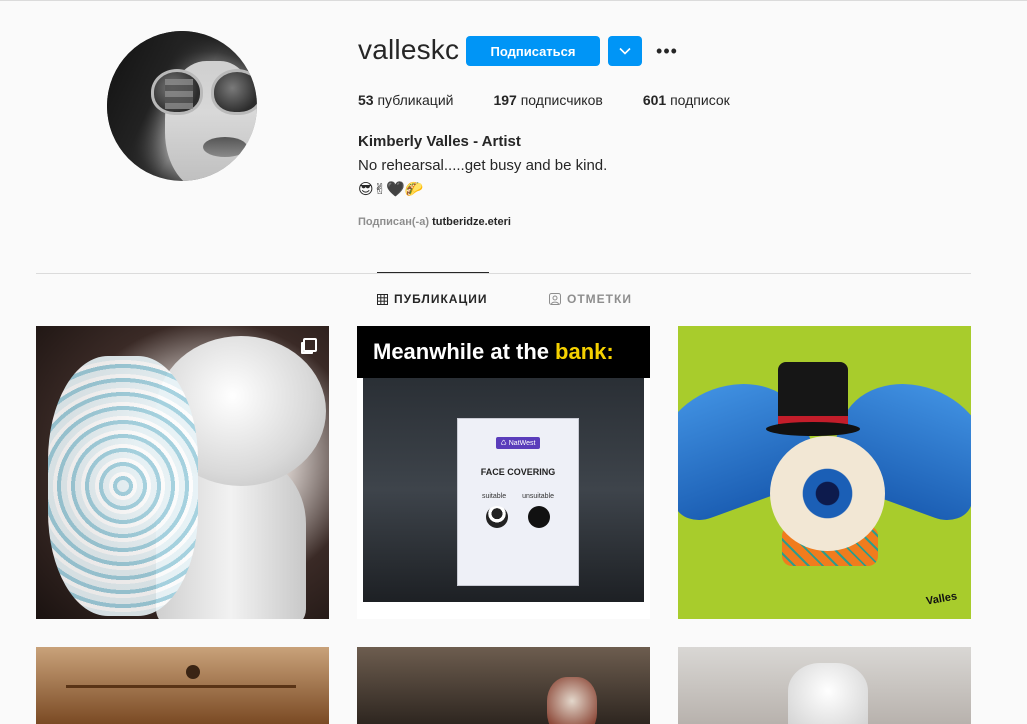 Image resolution: width=1027 pixels, height=724 pixels. I want to click on active-tab-indicator, so click(433, 272).